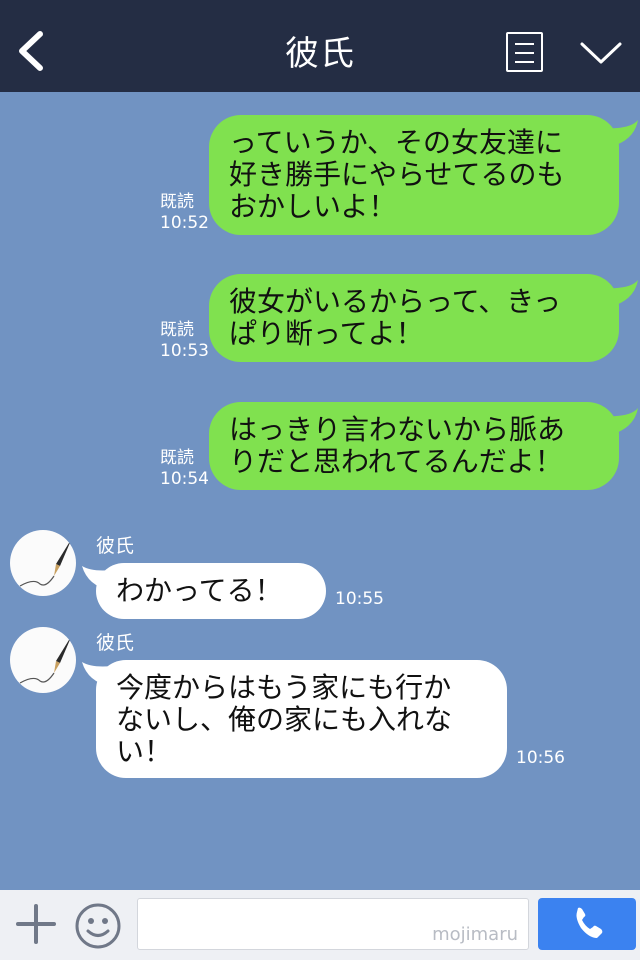  Describe the element at coordinates (397, 174) in the screenshot. I see `message-line: 好き勝手にやらせてるのも` at that location.